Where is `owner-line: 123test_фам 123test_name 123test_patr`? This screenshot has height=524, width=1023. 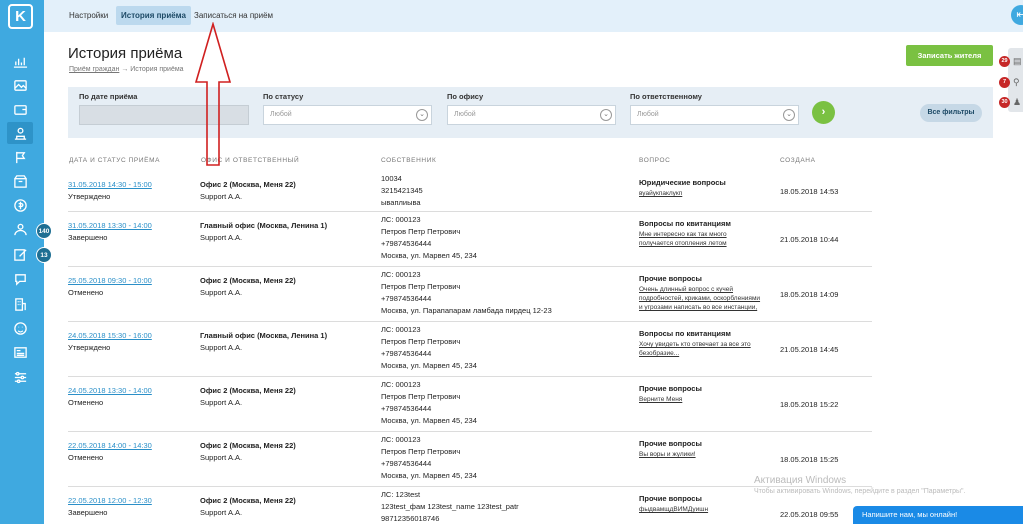 owner-line: 123test_фам 123test_name 123test_patr is located at coordinates (450, 506).